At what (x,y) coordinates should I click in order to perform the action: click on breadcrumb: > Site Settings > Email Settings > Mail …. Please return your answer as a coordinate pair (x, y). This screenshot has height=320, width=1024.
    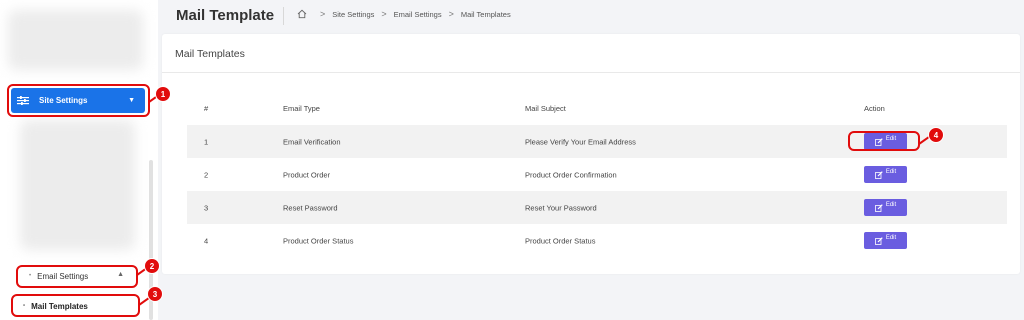
    Looking at the image, I should click on (404, 14).